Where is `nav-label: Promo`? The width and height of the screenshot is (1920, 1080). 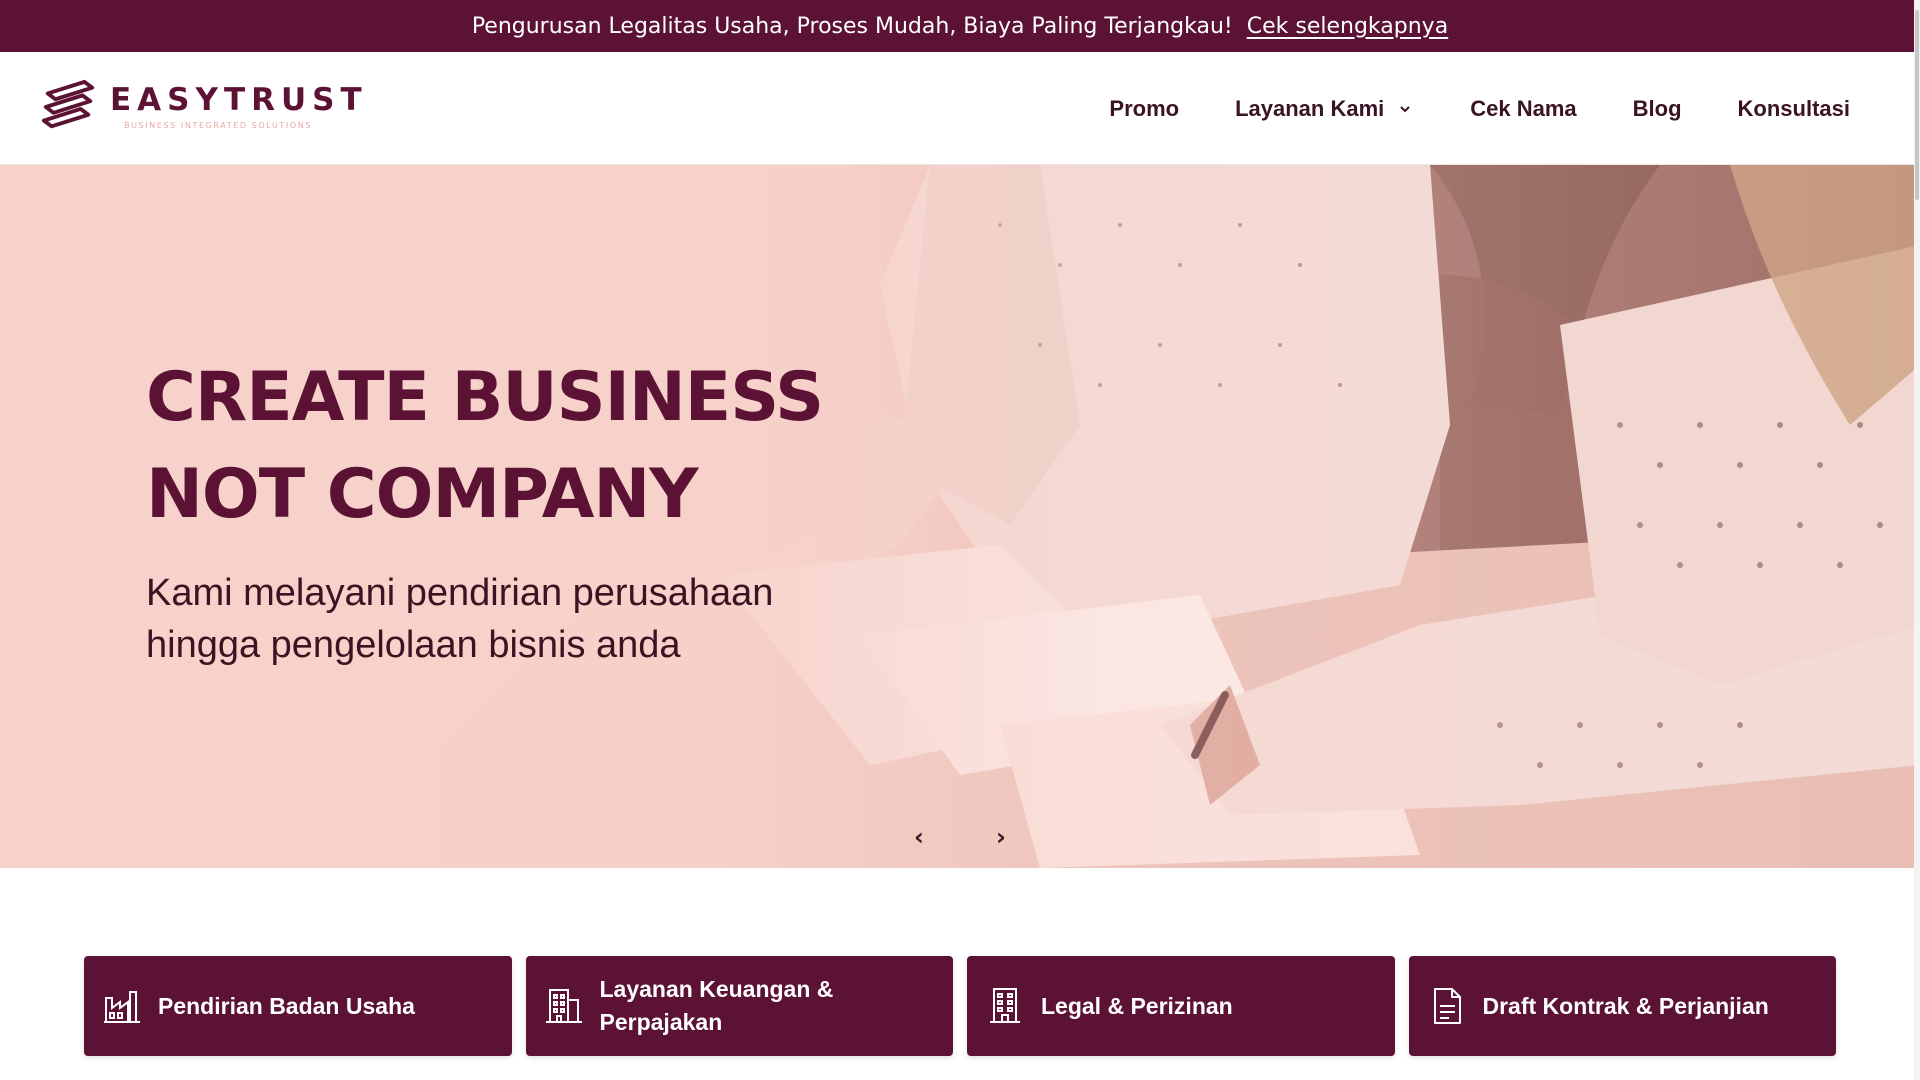 nav-label: Promo is located at coordinates (1144, 108).